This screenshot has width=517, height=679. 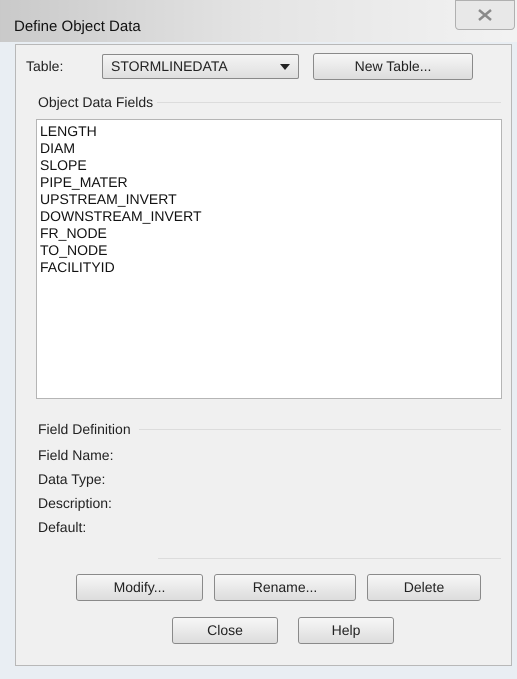 I want to click on field-label: Field Name:, so click(x=76, y=455).